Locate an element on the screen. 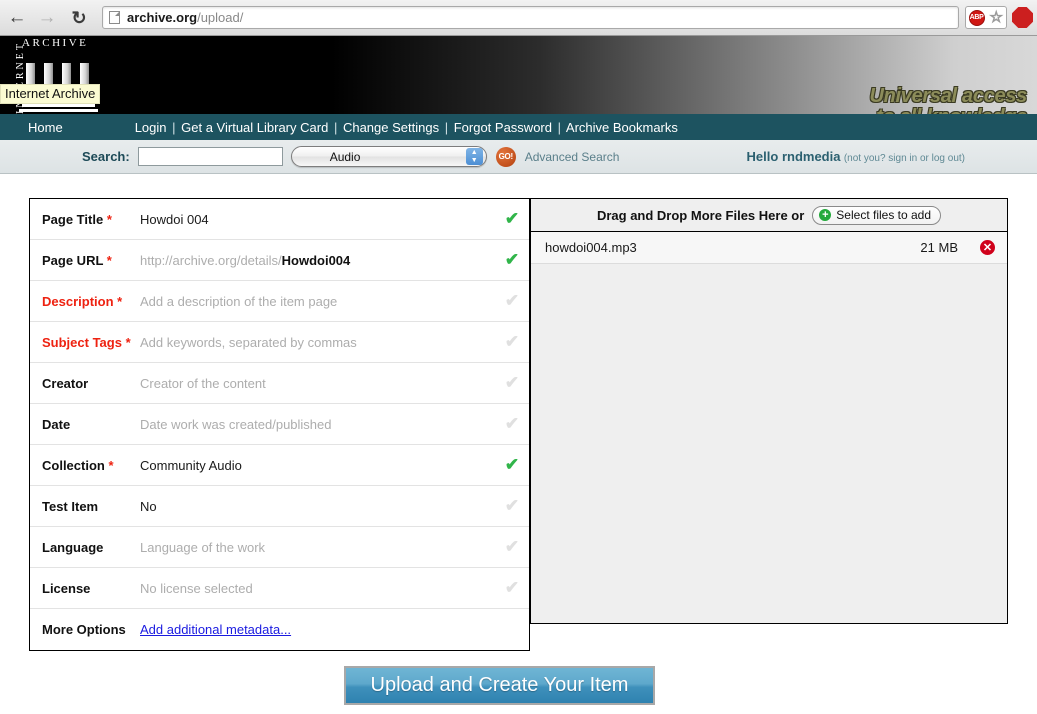 This screenshot has height=714, width=1037. bookmark-star-icon: ☆ is located at coordinates (996, 18).